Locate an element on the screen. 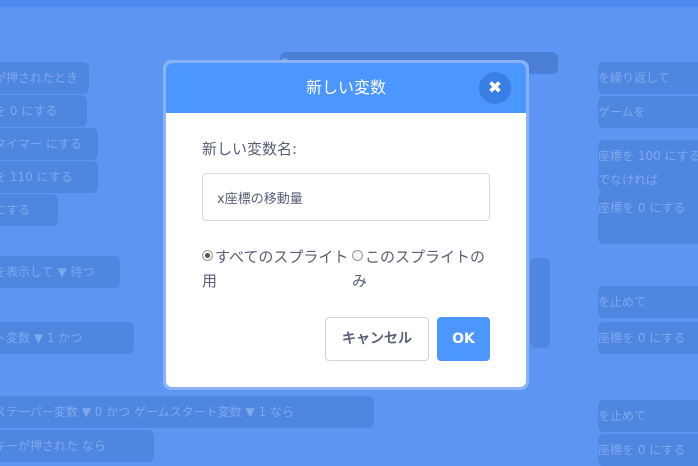 The image size is (698, 466). close-icon: ✖ is located at coordinates (495, 88).